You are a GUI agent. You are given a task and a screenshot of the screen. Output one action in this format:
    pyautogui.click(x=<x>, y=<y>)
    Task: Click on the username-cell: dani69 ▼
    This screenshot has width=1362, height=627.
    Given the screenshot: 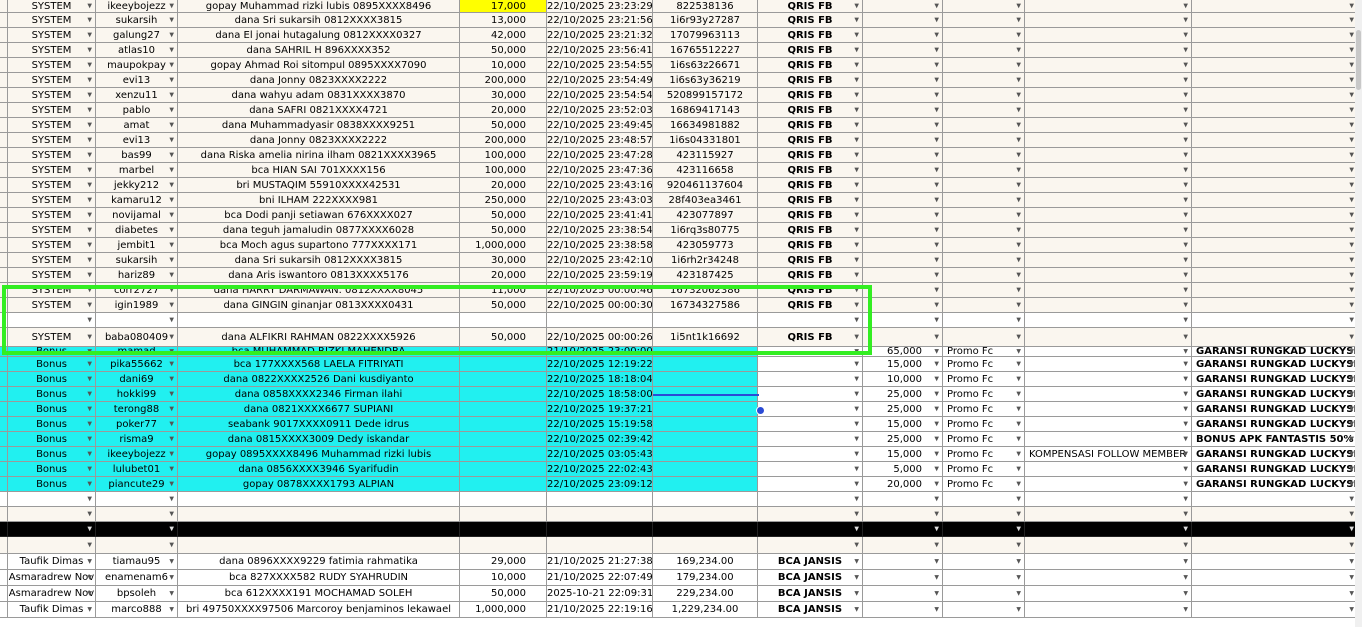 What is the action you would take?
    pyautogui.click(x=137, y=379)
    